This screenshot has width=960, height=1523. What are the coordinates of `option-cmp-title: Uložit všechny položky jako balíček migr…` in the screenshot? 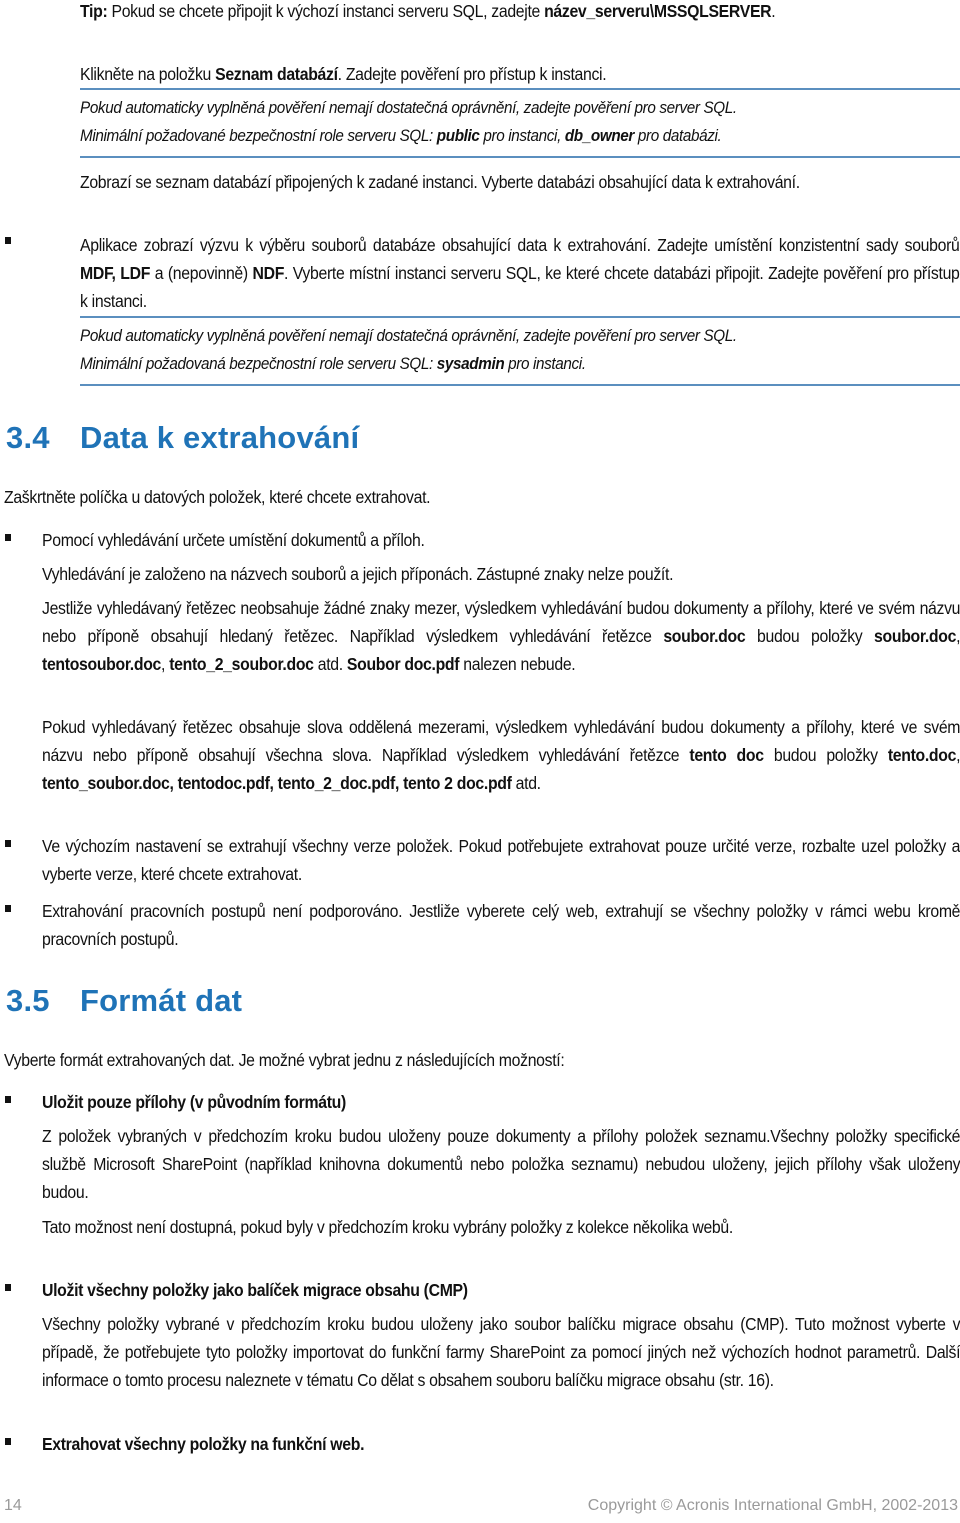 It's located at (255, 1290).